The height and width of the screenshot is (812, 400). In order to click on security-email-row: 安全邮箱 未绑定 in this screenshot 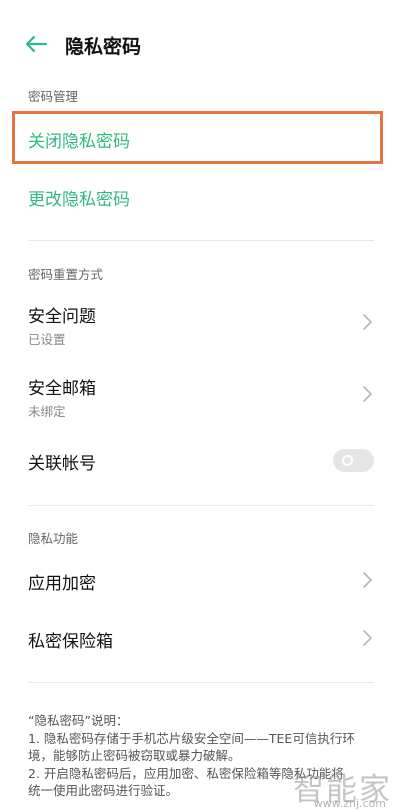, I will do `click(200, 396)`.